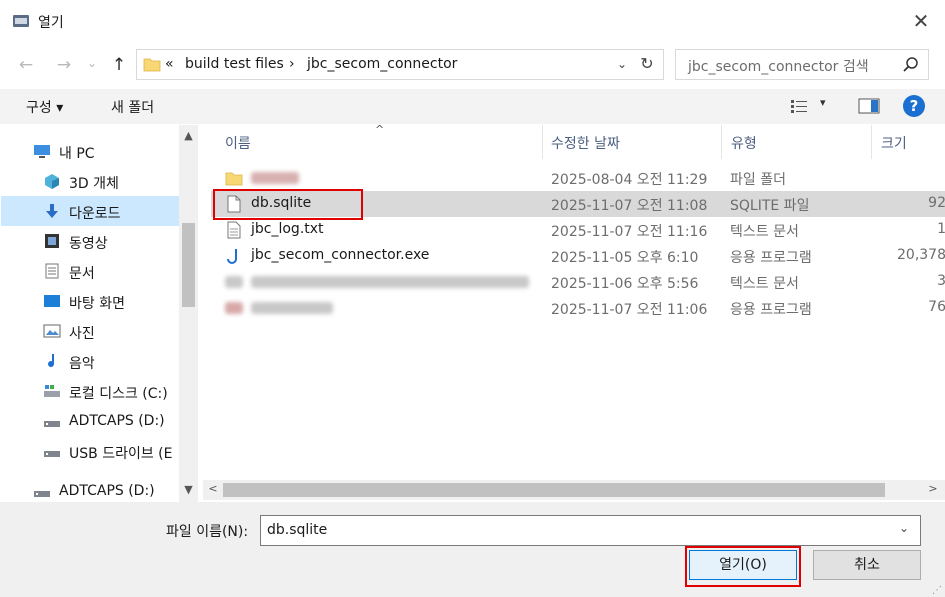  Describe the element at coordinates (188, 489) in the screenshot. I see `scroll-down-icon: ▼` at that location.